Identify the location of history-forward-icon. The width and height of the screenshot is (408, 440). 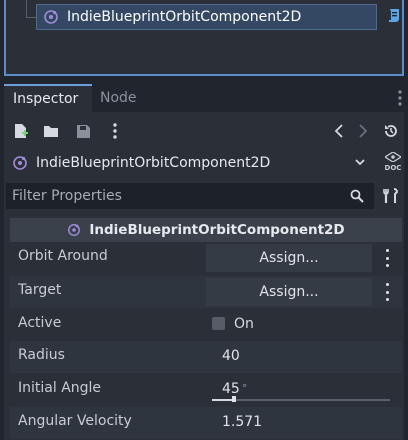
(363, 131).